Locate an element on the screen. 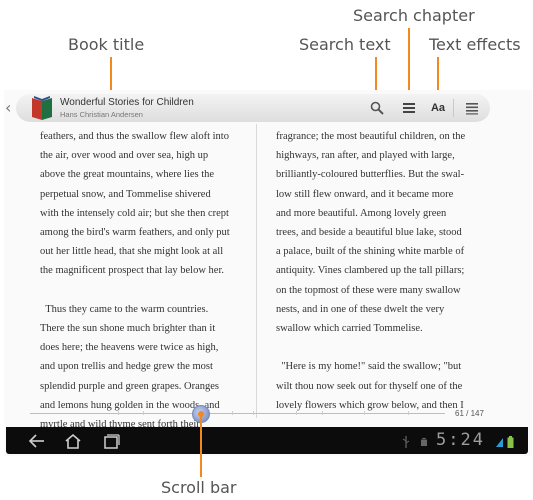  scroll-bar-track is located at coordinates (237, 413).